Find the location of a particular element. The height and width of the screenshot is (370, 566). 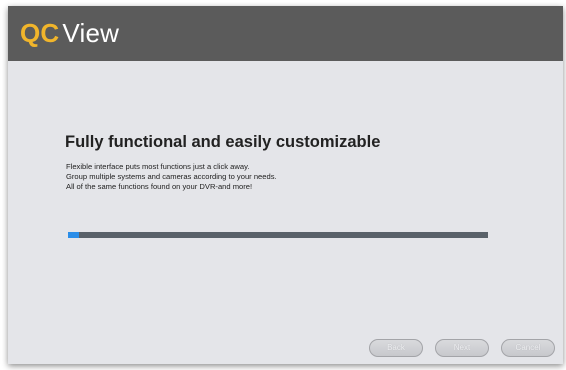

app-logo: QC View is located at coordinates (69, 33).